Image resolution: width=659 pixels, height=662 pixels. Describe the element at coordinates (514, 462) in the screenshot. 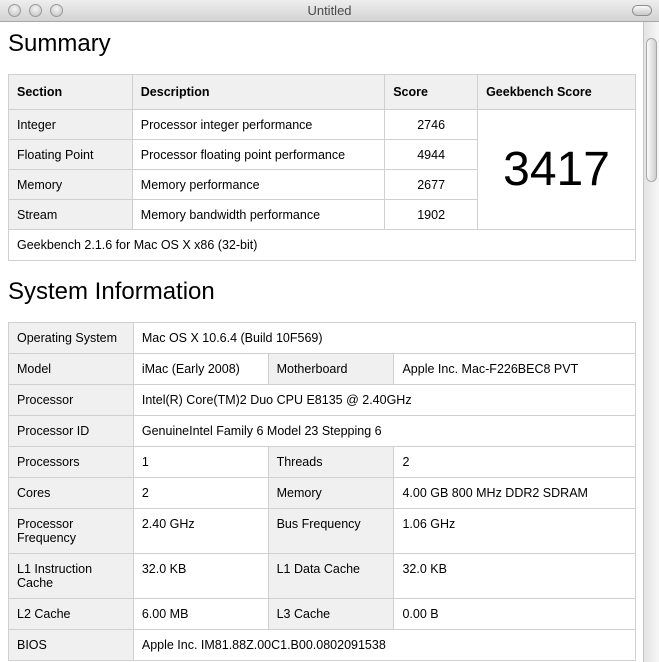

I see `threads-value: 2` at that location.